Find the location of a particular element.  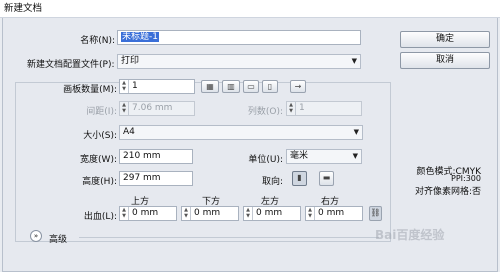

bleed-bottom-stepper: ▲ ▼ 0 mm is located at coordinates (210, 213).